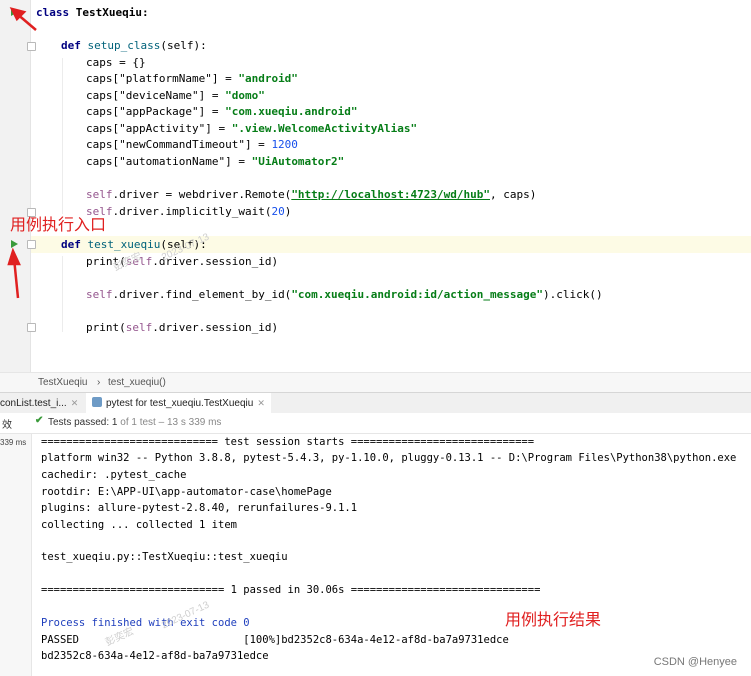  Describe the element at coordinates (553, 620) in the screenshot. I see `annotation-result-label: 用例执行结果` at that location.